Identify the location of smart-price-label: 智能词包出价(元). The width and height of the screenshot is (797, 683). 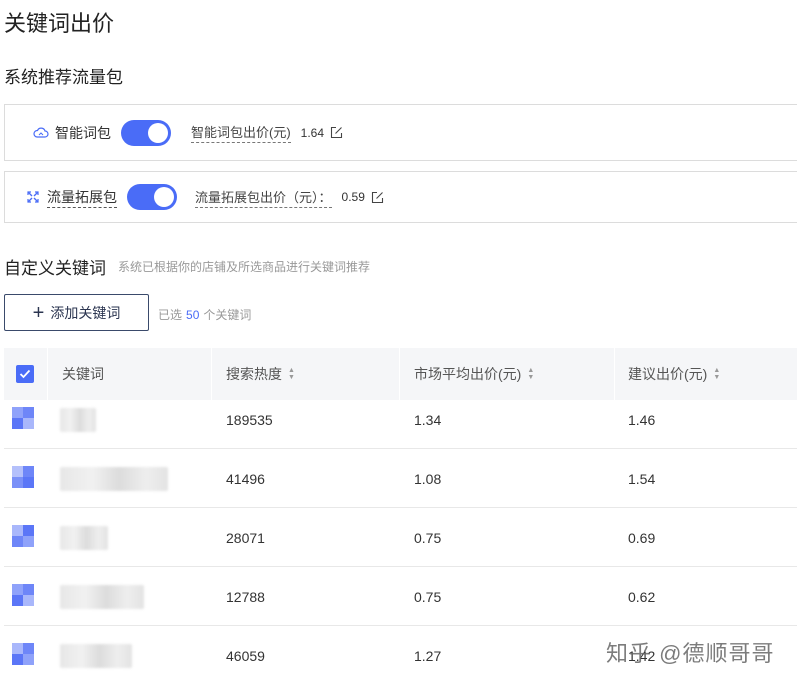
(241, 132).